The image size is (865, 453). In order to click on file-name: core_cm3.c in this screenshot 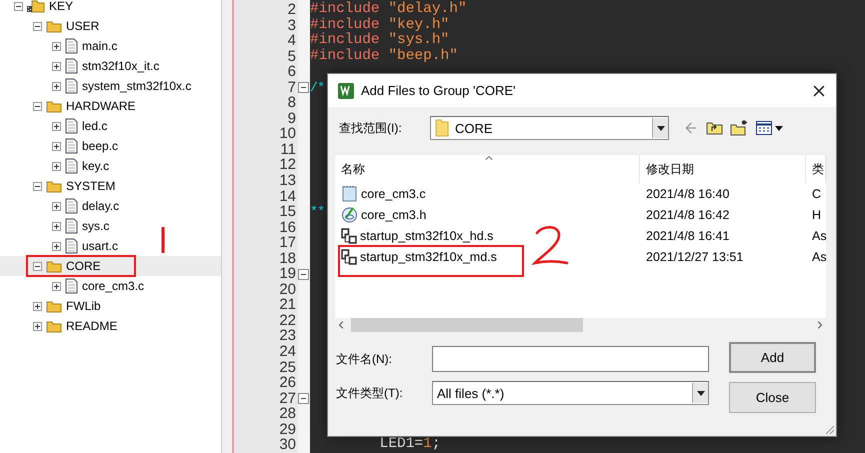, I will do `click(393, 193)`.